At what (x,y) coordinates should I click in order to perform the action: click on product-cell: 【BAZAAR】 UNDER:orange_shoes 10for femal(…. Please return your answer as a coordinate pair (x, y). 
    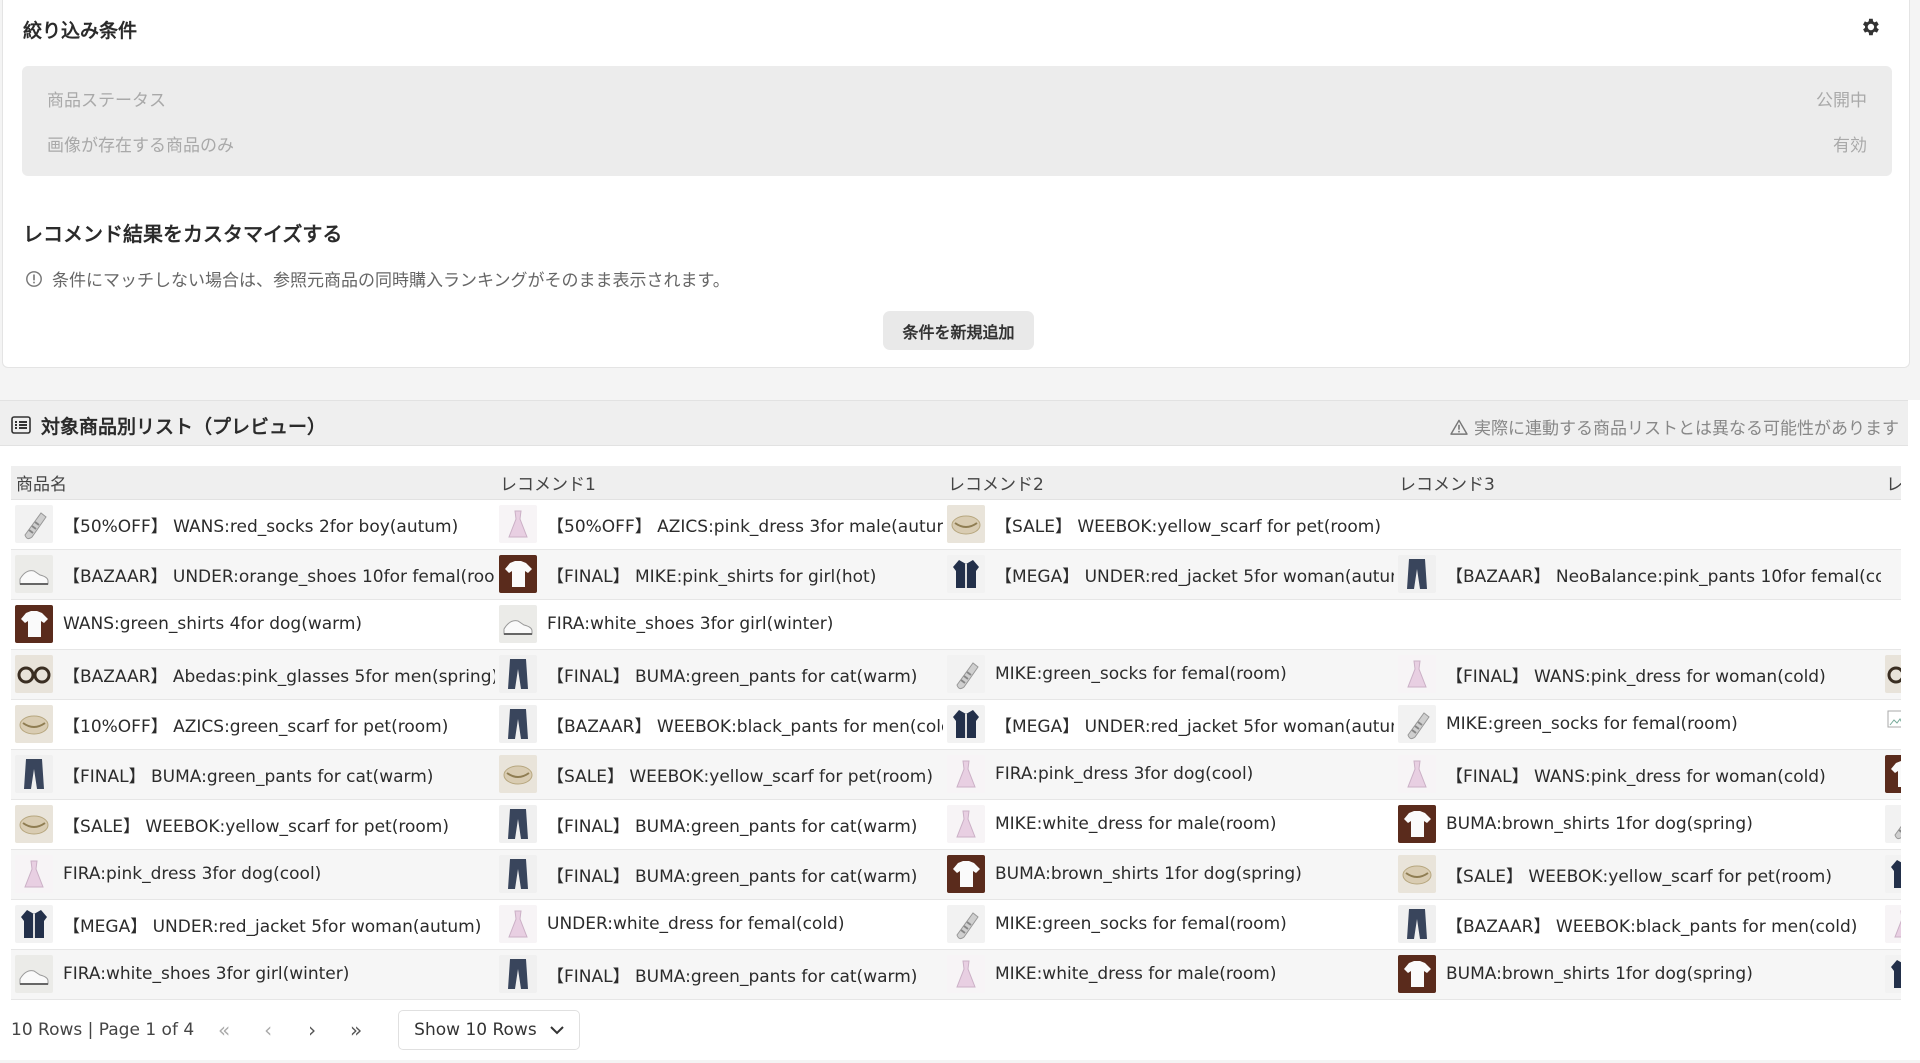
    Looking at the image, I should click on (253, 574).